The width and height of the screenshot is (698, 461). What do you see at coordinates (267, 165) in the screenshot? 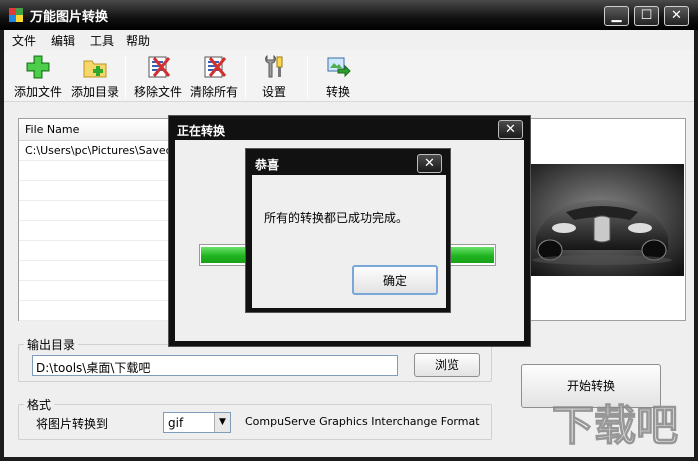
I see `congrats-dialog-title: 恭喜` at bounding box center [267, 165].